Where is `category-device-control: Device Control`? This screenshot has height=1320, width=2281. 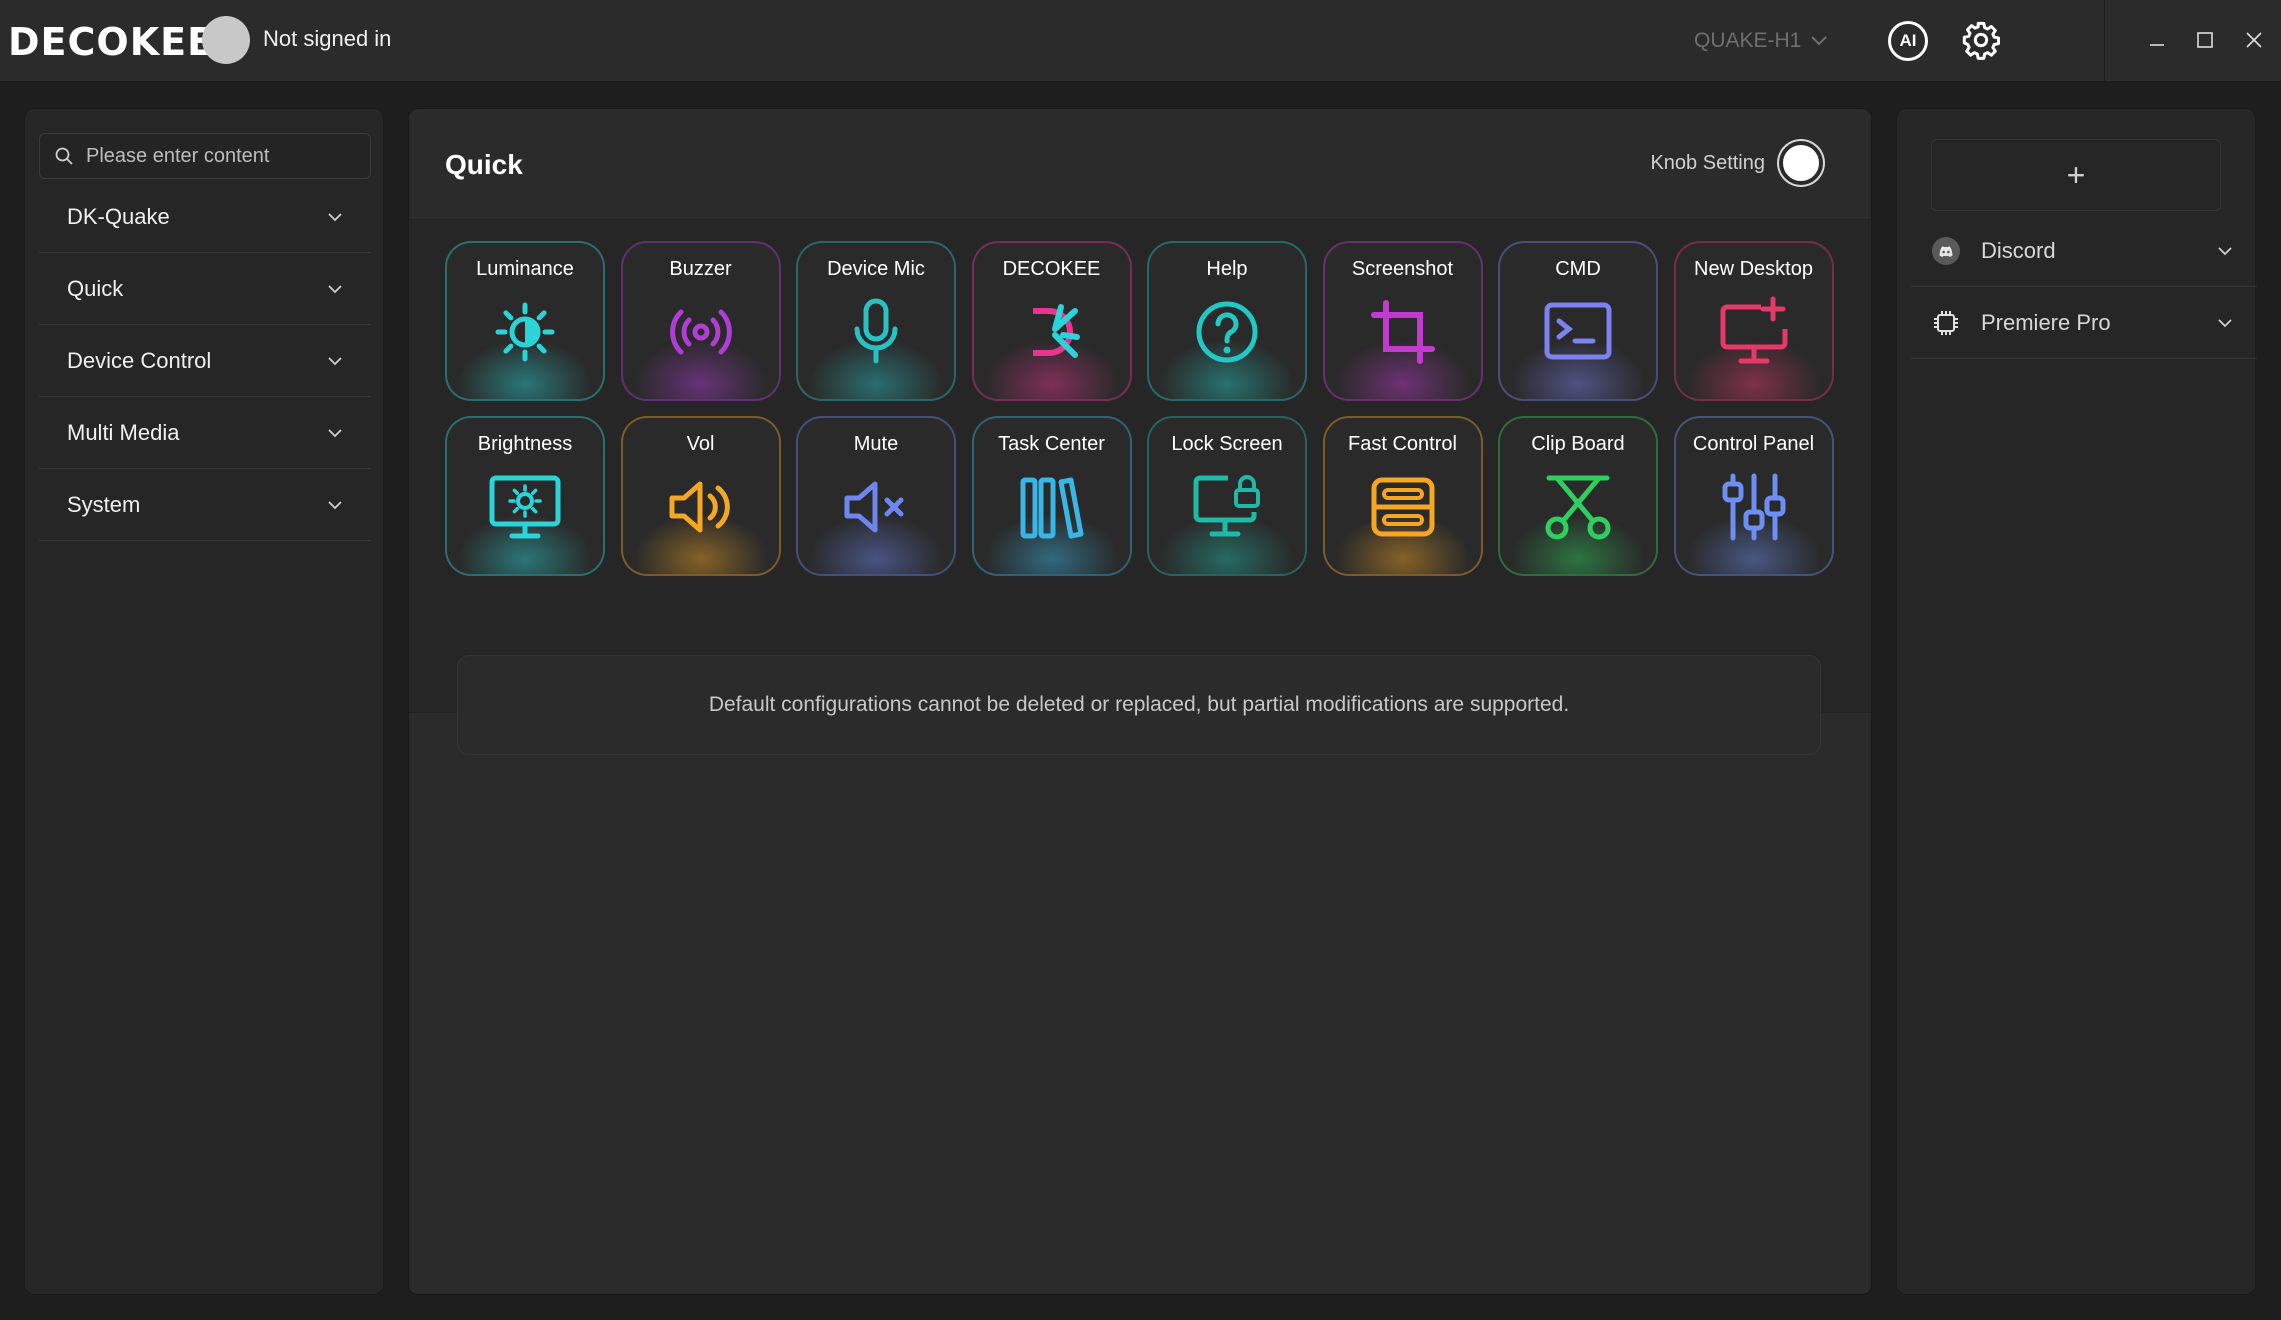 category-device-control: Device Control is located at coordinates (205, 361).